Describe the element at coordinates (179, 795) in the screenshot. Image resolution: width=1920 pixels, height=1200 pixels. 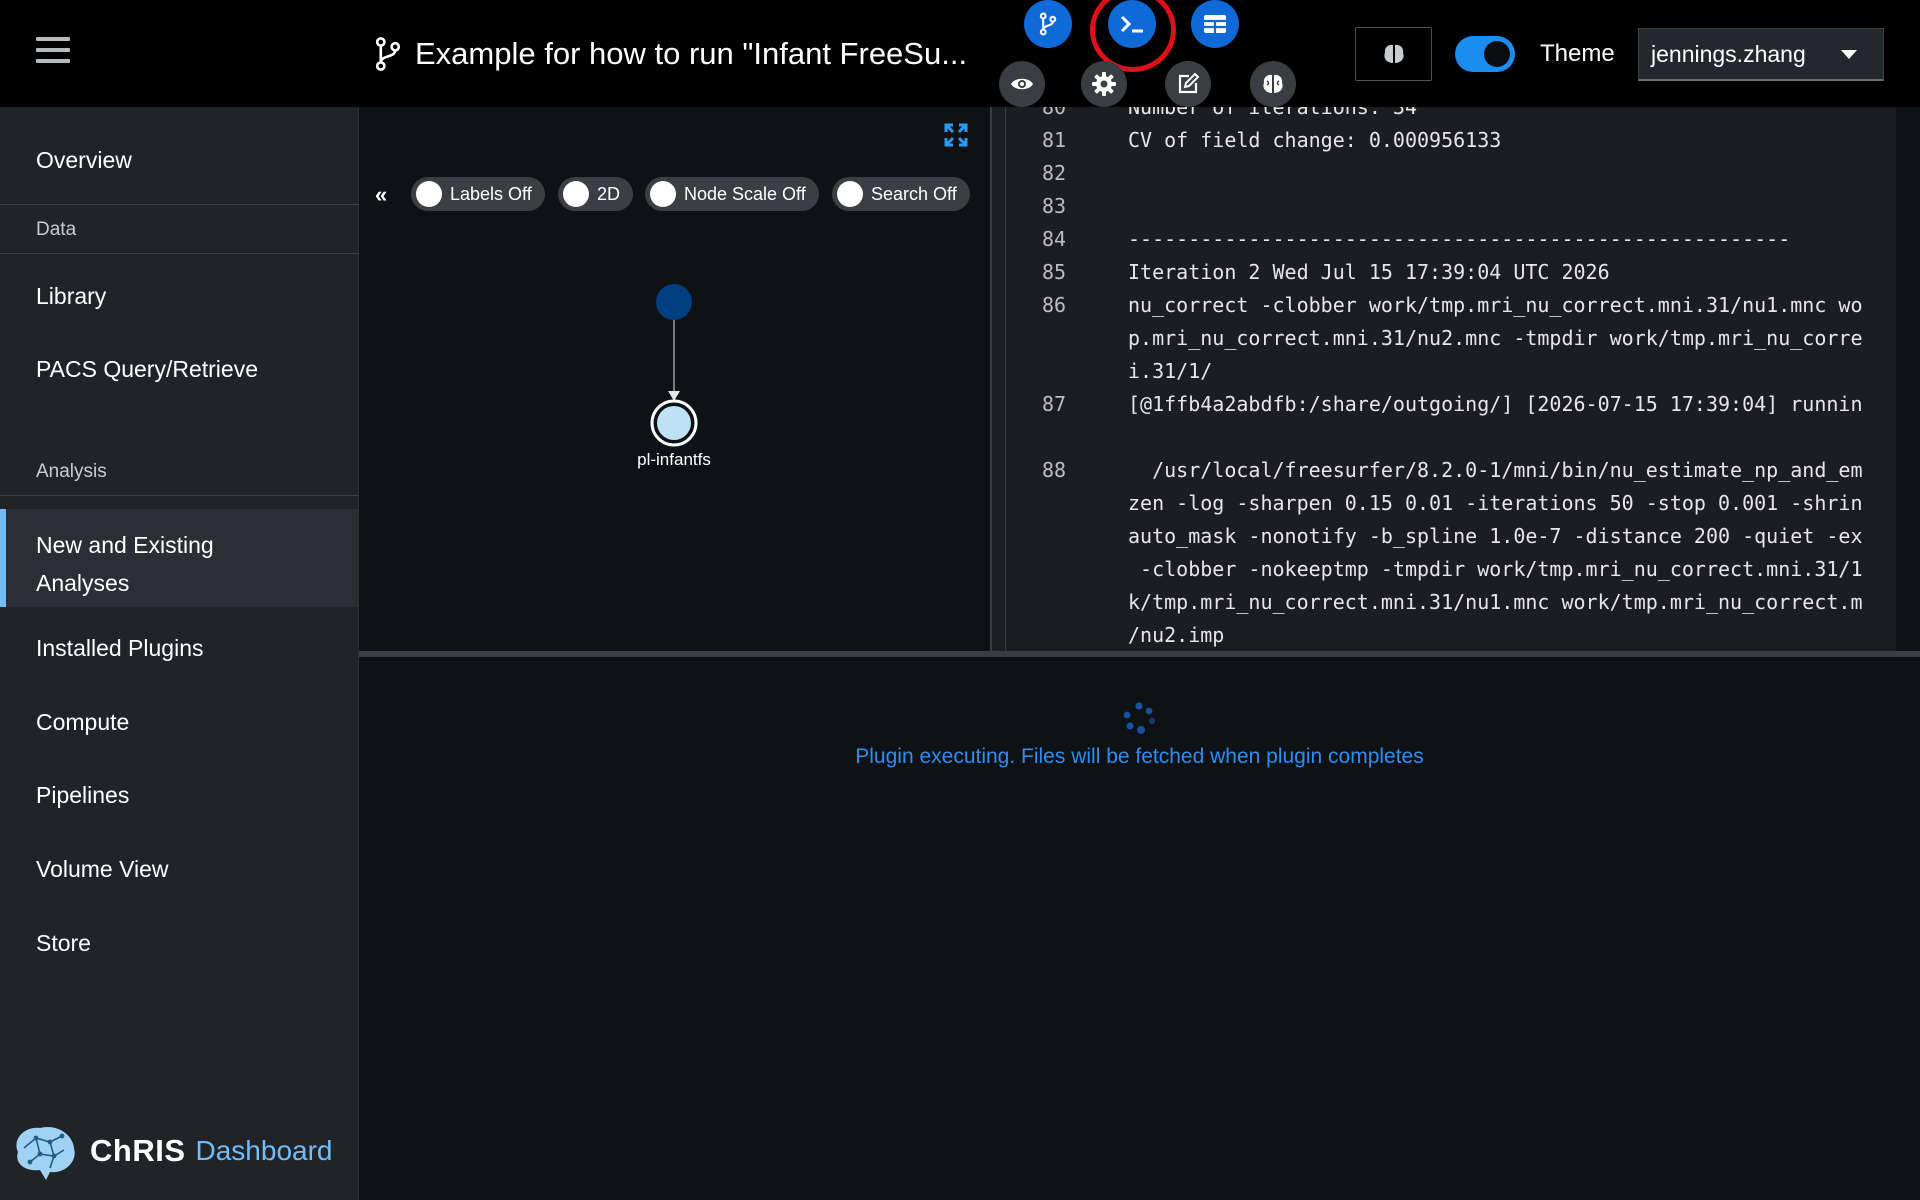
I see `sidebar-item-pipelines: Pipelines` at that location.